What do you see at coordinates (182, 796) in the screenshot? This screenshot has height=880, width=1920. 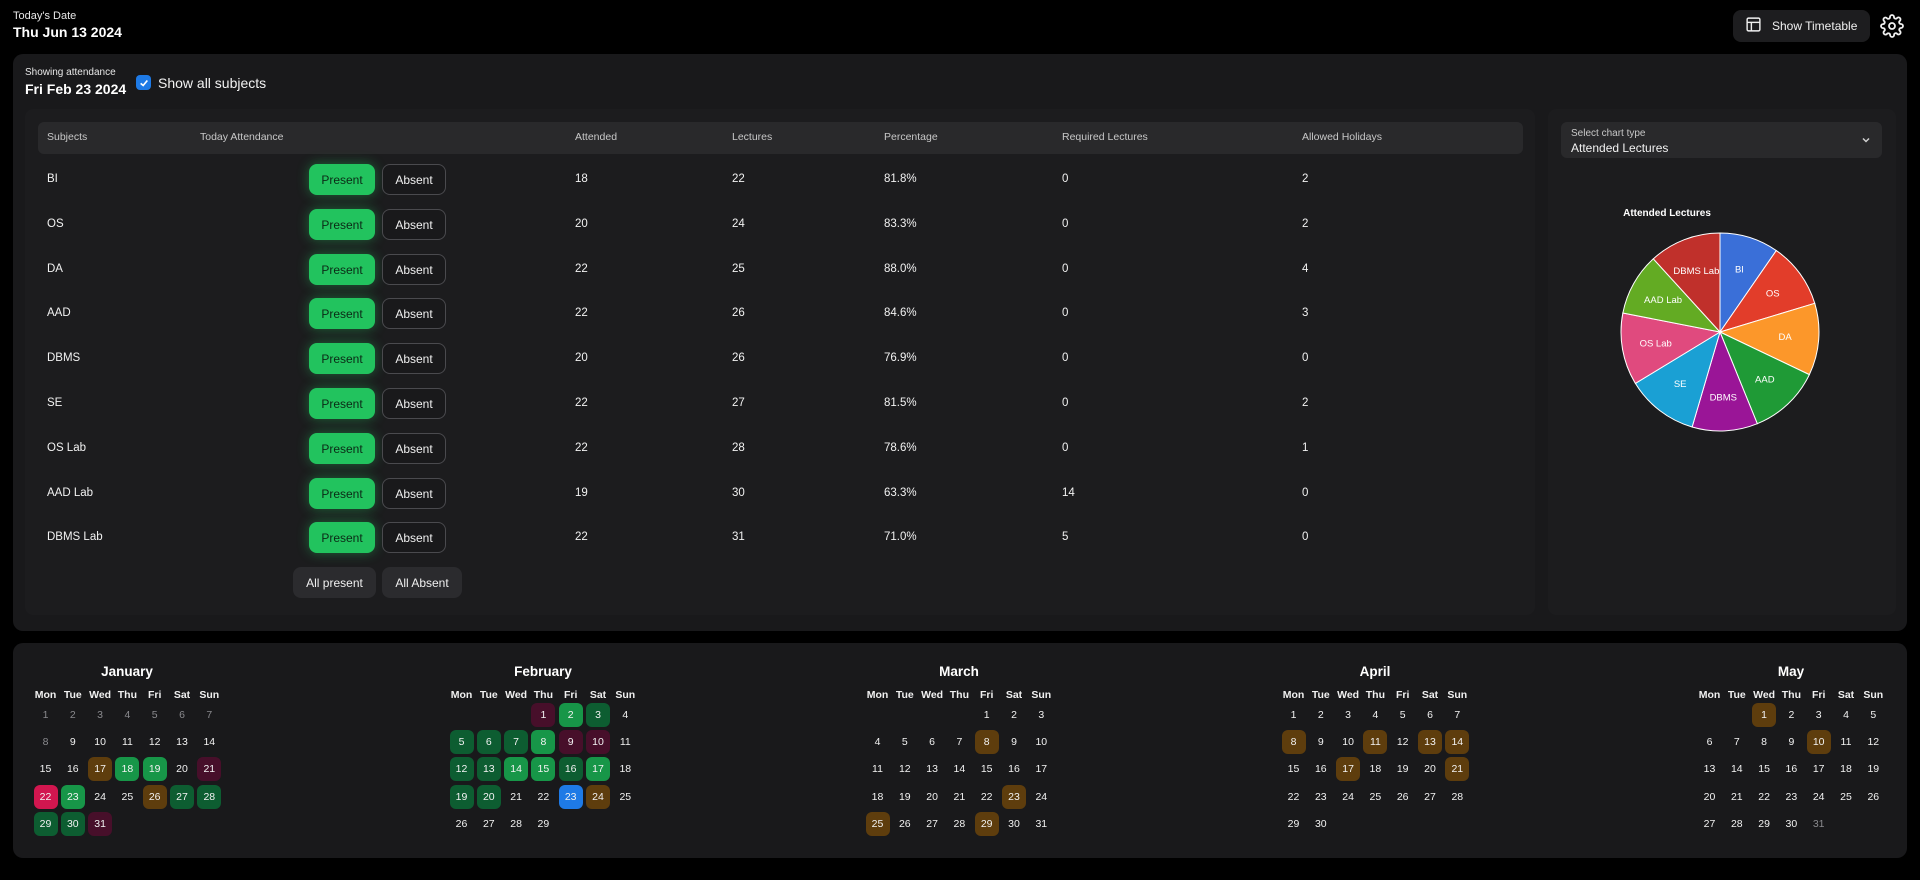 I see `calendar-day: 27` at bounding box center [182, 796].